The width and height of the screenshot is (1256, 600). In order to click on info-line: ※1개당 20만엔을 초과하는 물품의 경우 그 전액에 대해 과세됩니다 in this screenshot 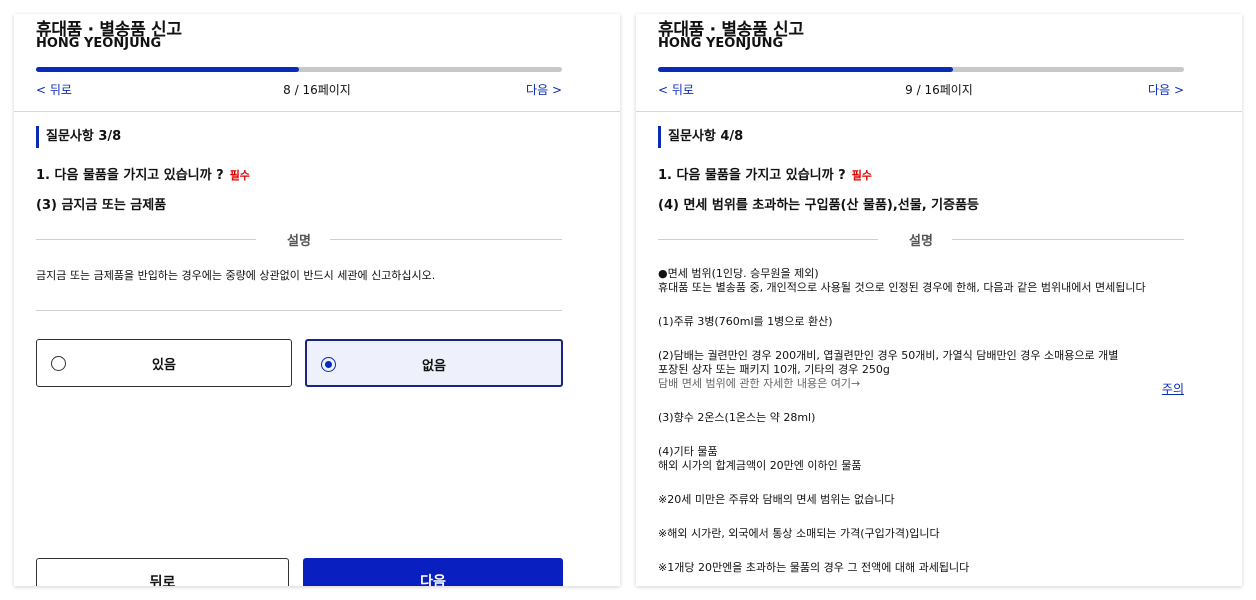, I will do `click(814, 567)`.